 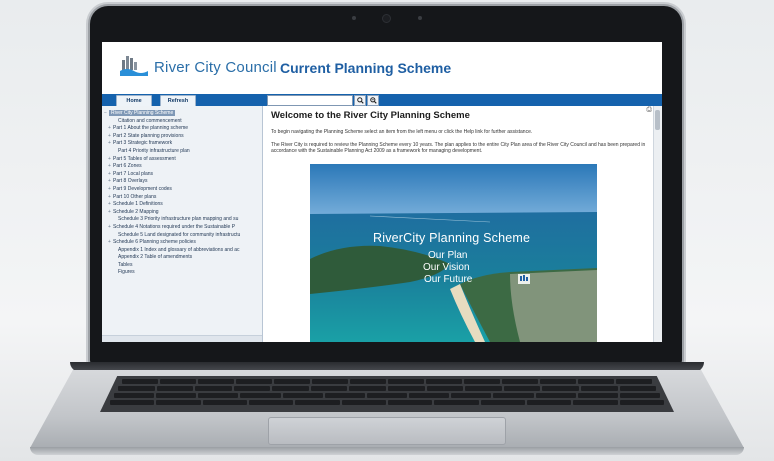 I want to click on tree-item: + Part 6 Zones, so click(x=182, y=167).